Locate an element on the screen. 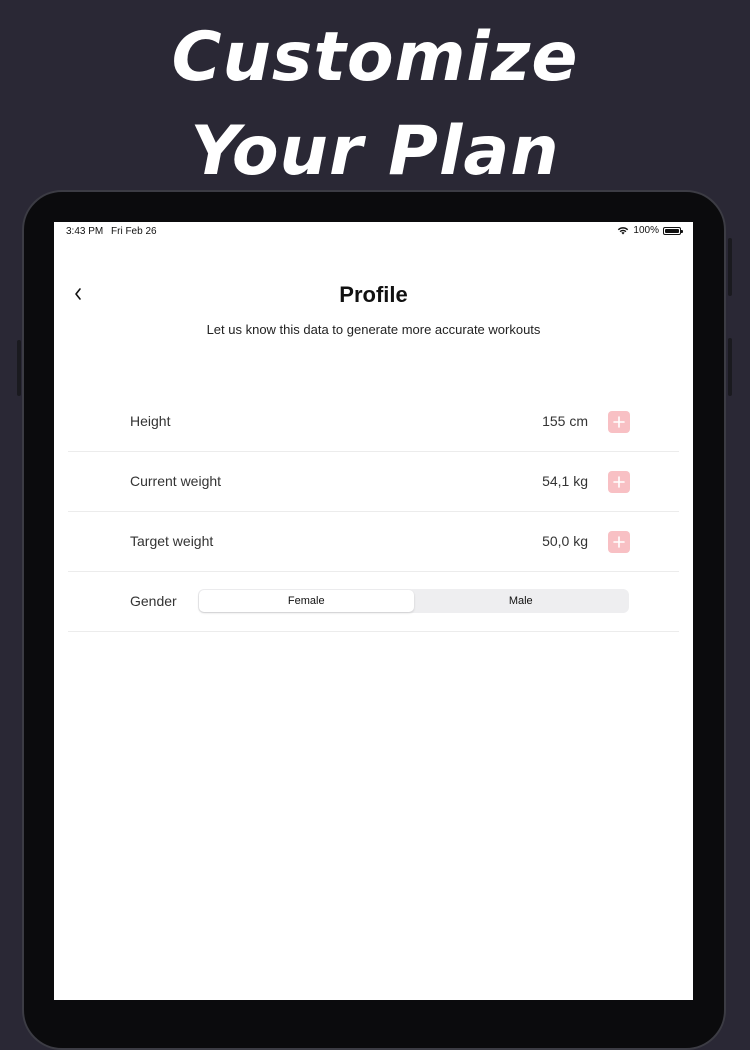 The image size is (750, 1050). height-add-button is located at coordinates (619, 422).